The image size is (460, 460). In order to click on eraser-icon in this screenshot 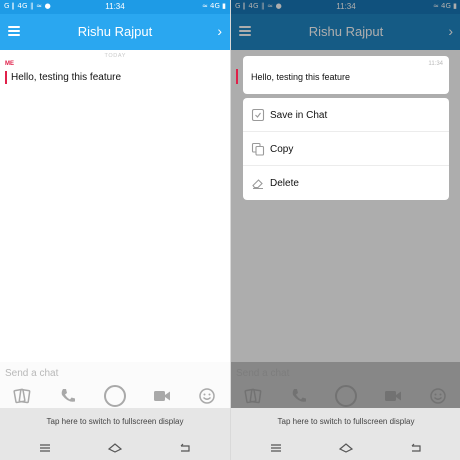, I will do `click(257, 184)`.